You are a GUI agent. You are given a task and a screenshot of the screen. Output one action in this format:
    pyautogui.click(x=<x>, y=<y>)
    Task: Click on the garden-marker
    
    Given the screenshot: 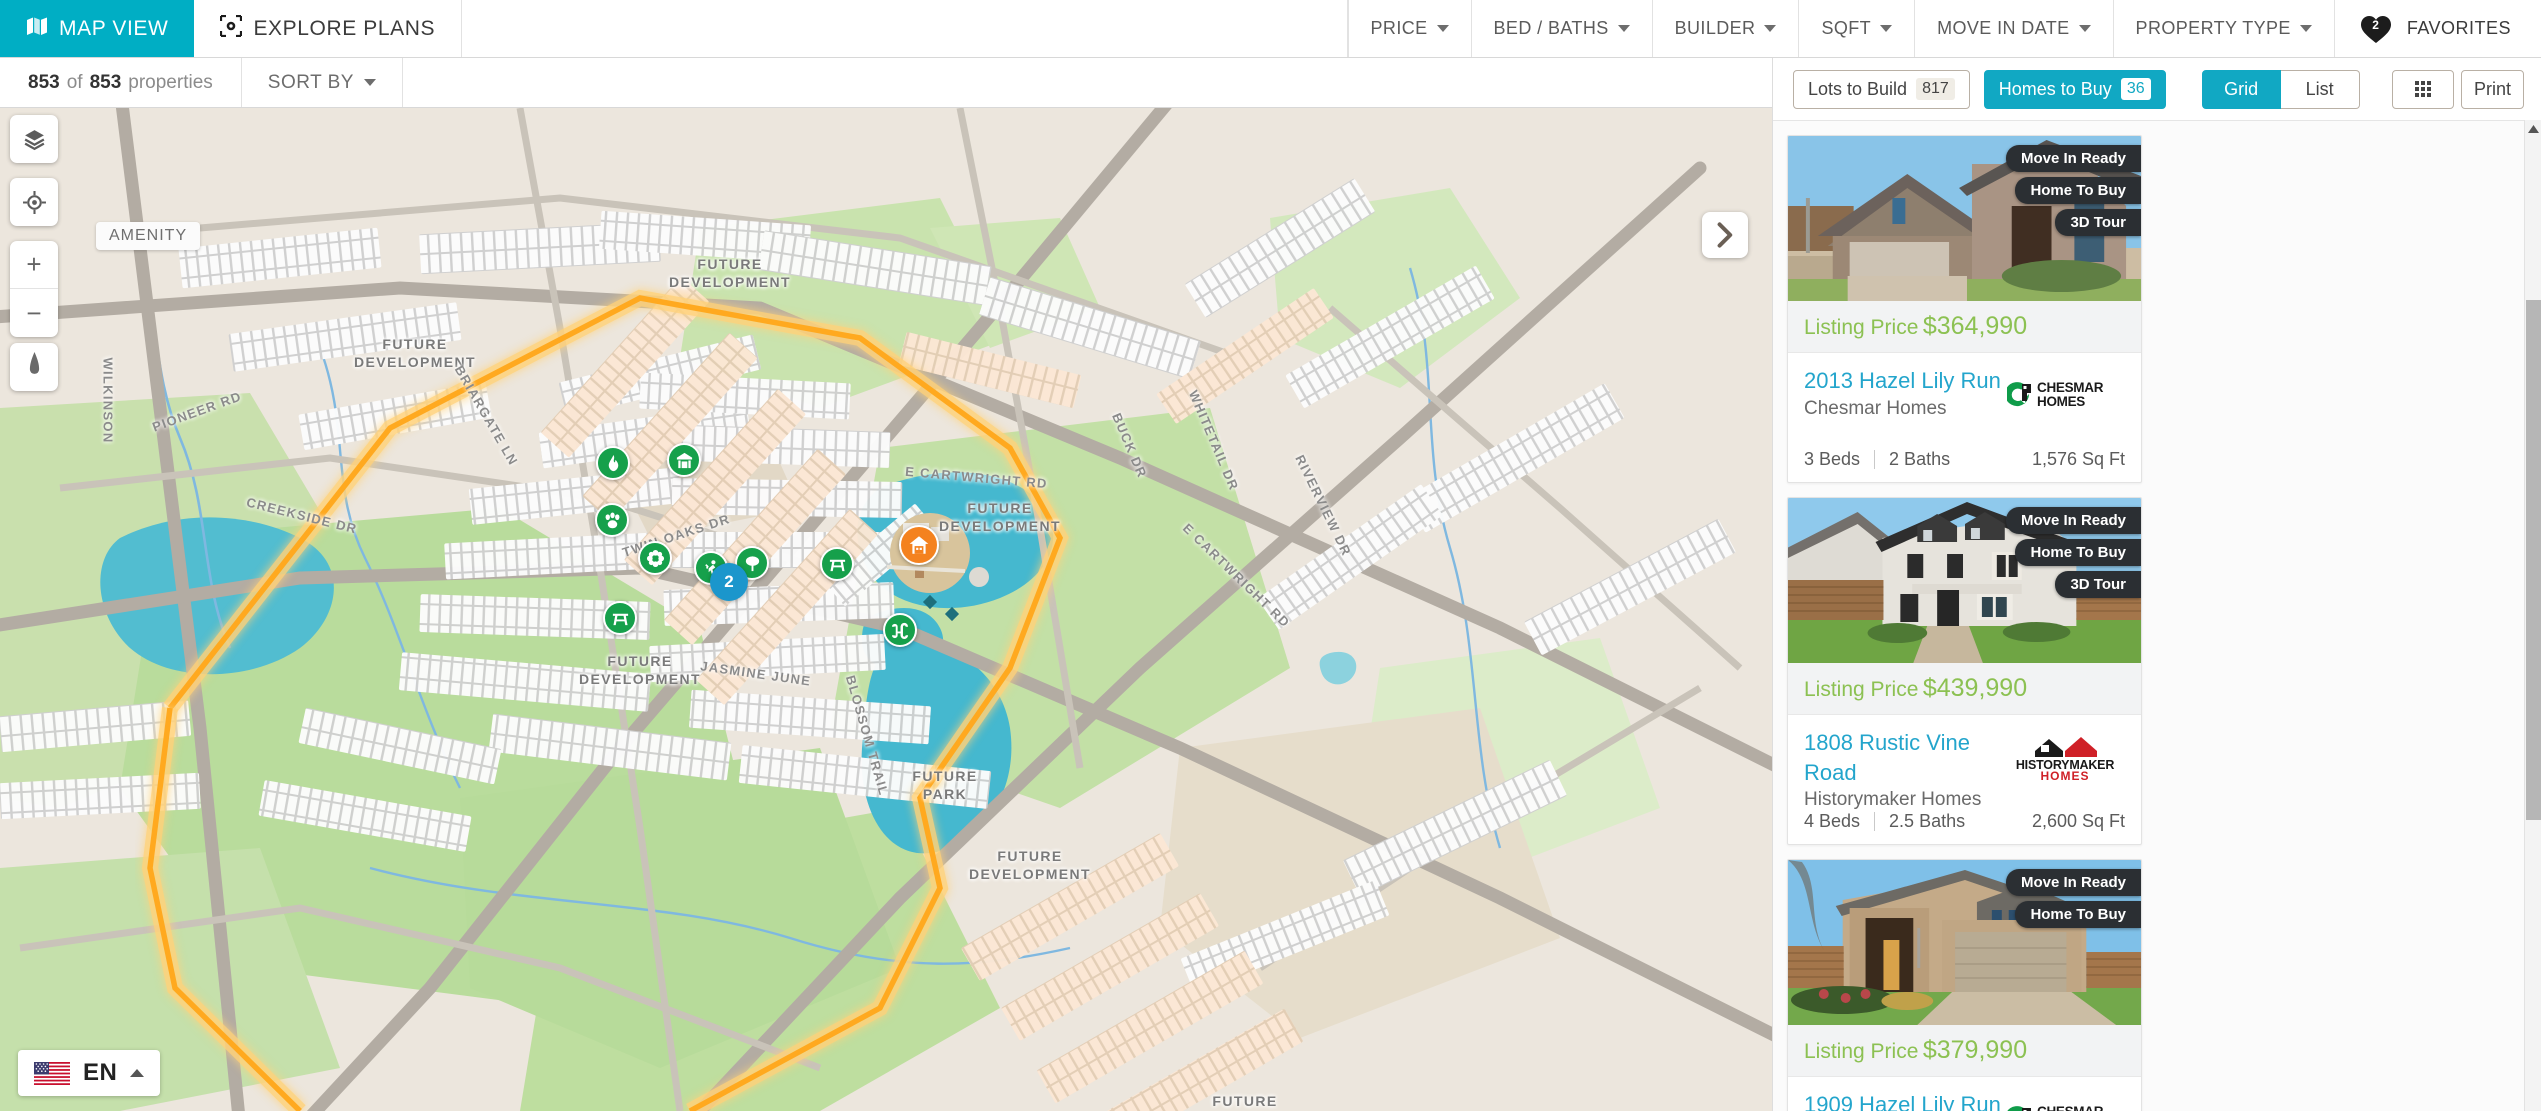 What is the action you would take?
    pyautogui.click(x=655, y=558)
    